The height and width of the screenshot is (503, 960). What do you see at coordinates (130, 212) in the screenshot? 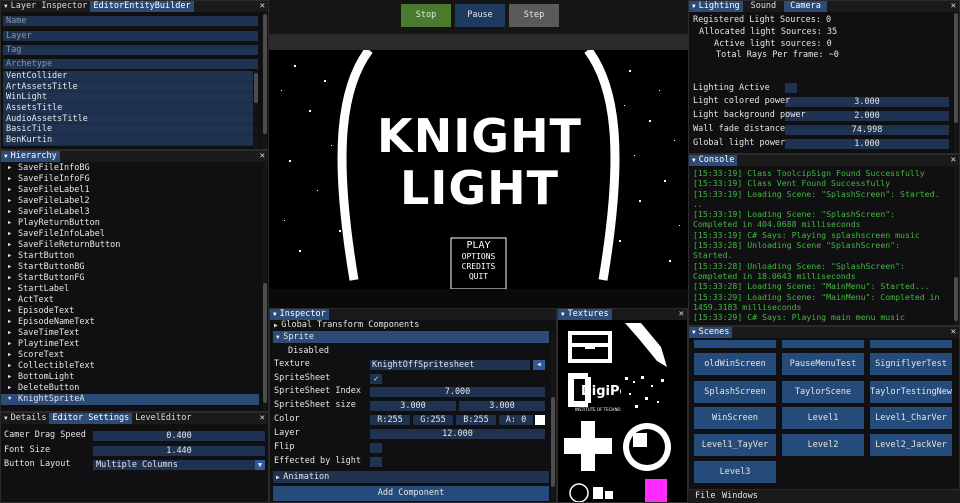
I see `tree-item: SaveFileLabel3` at bounding box center [130, 212].